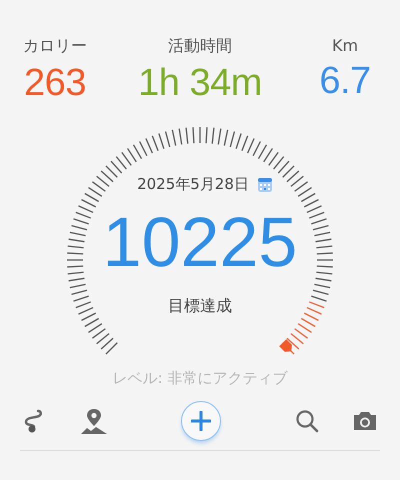 The width and height of the screenshot is (400, 480). I want to click on add-button, so click(201, 421).